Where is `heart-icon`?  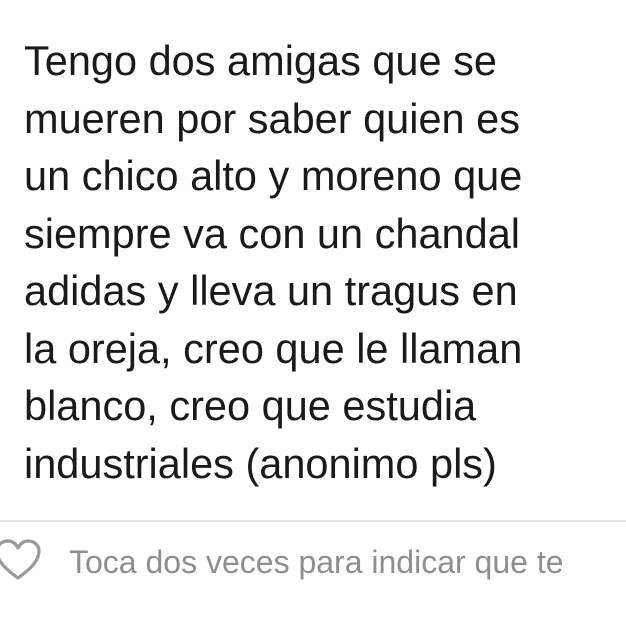
heart-icon is located at coordinates (21, 560).